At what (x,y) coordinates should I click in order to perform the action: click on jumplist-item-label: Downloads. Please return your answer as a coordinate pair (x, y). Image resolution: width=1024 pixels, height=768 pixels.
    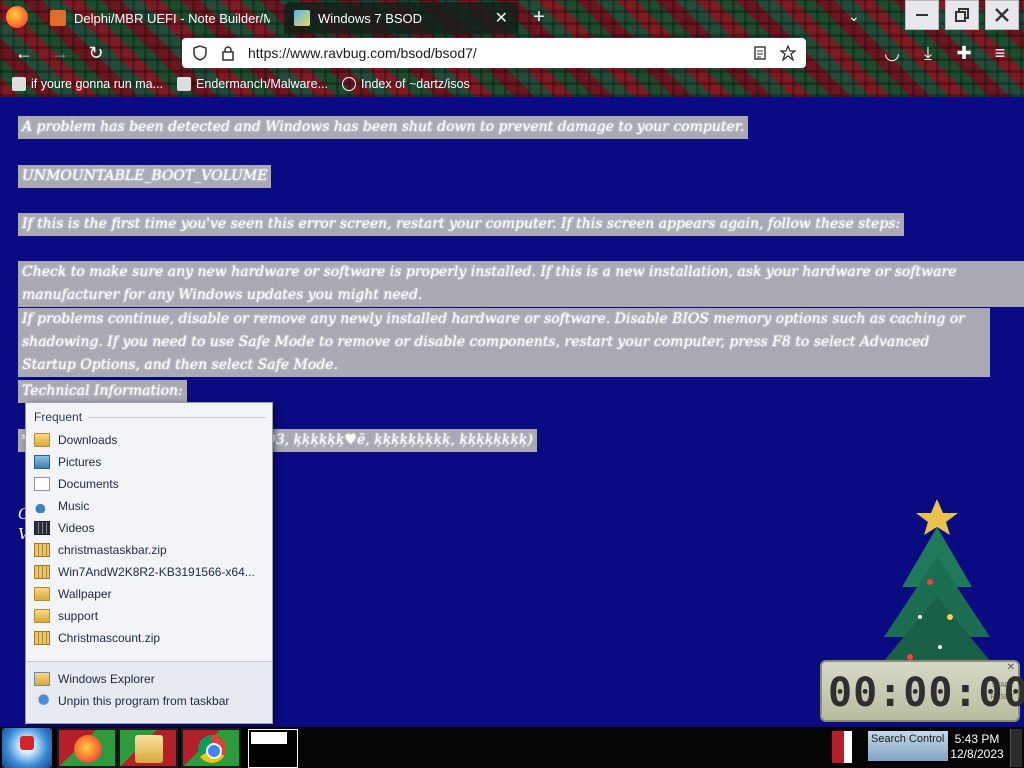
    Looking at the image, I should click on (88, 440).